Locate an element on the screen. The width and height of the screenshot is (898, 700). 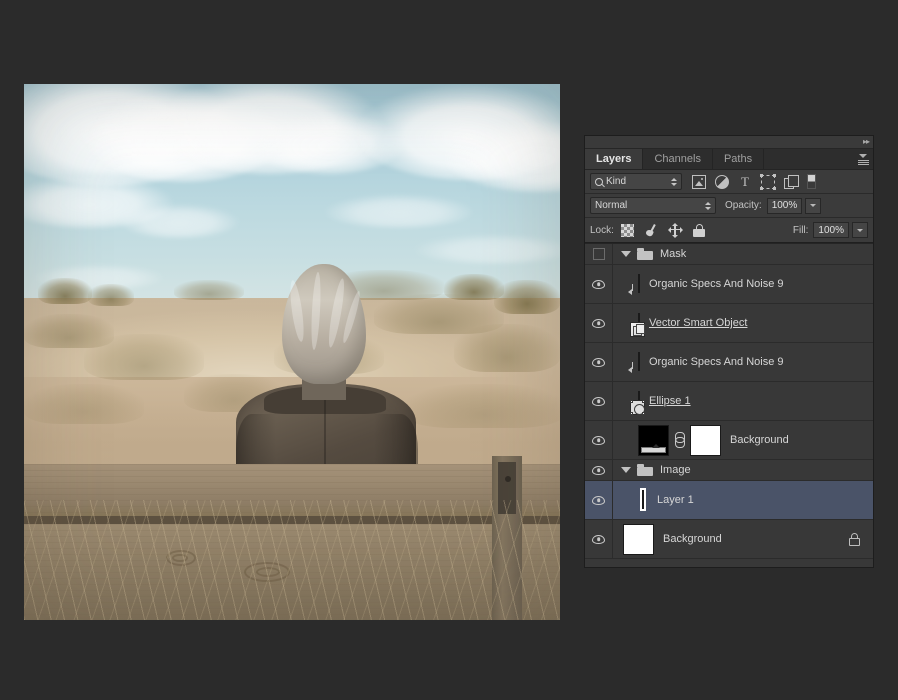
lock-position-icon is located at coordinates (675, 230).